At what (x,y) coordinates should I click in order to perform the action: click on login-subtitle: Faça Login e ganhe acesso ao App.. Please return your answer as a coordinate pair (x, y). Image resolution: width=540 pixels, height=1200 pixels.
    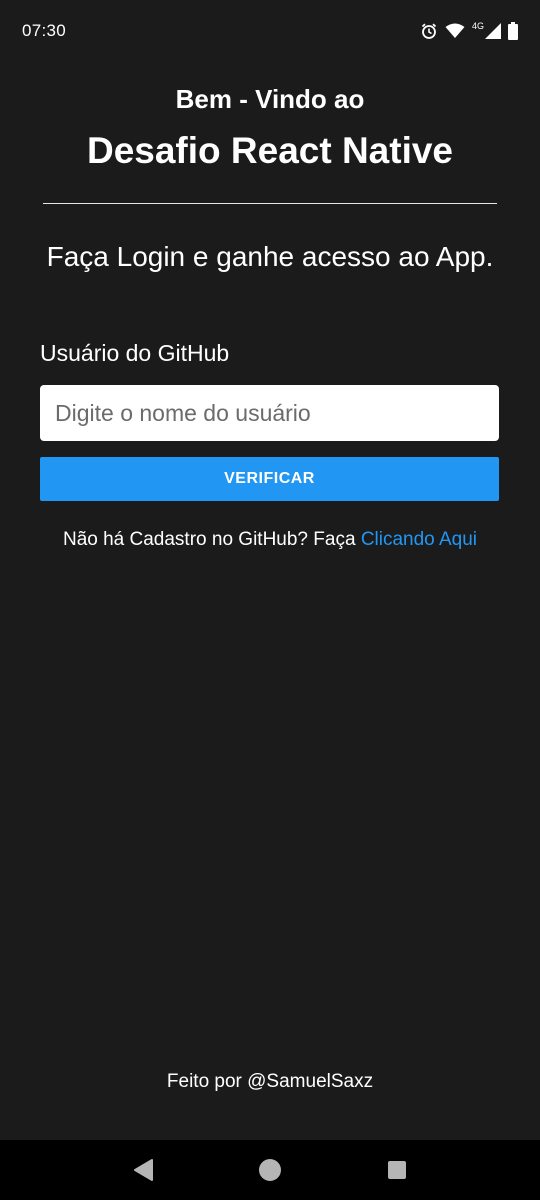
    Looking at the image, I should click on (270, 256).